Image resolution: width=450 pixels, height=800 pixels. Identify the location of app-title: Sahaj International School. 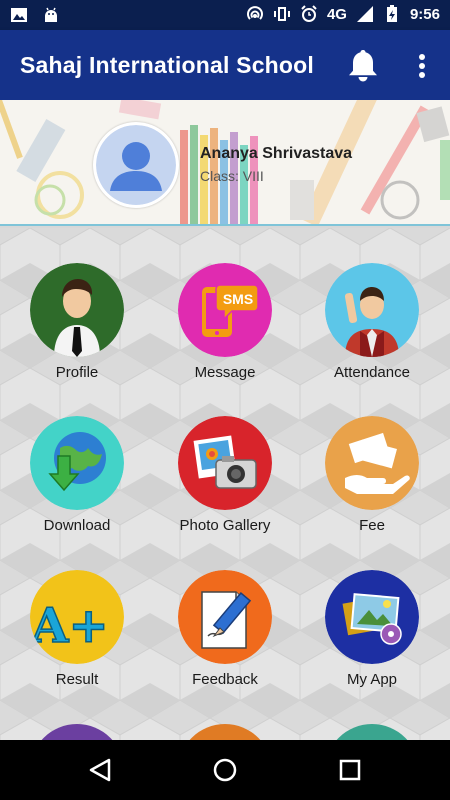
(167, 65).